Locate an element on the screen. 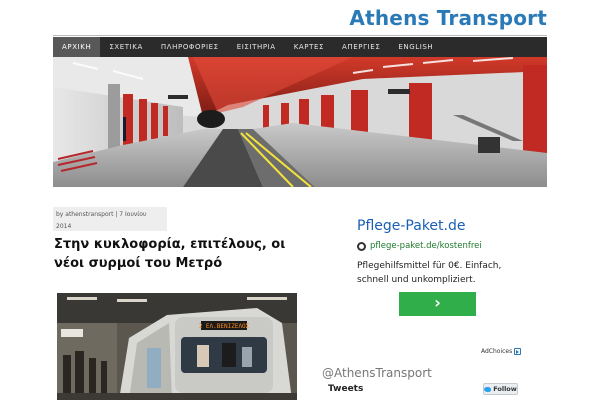 The width and height of the screenshot is (600, 400). nav-item-info: ΠΛΗΡΟΦΟΡΙΕΣ is located at coordinates (190, 47).